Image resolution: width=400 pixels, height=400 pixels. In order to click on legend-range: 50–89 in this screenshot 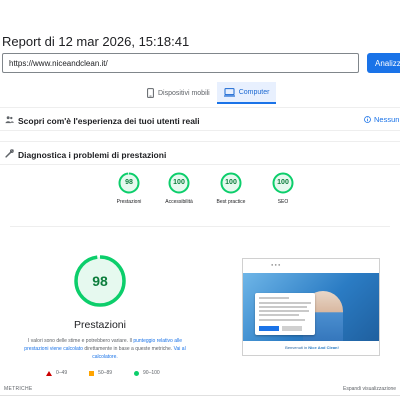, I will do `click(105, 373)`.